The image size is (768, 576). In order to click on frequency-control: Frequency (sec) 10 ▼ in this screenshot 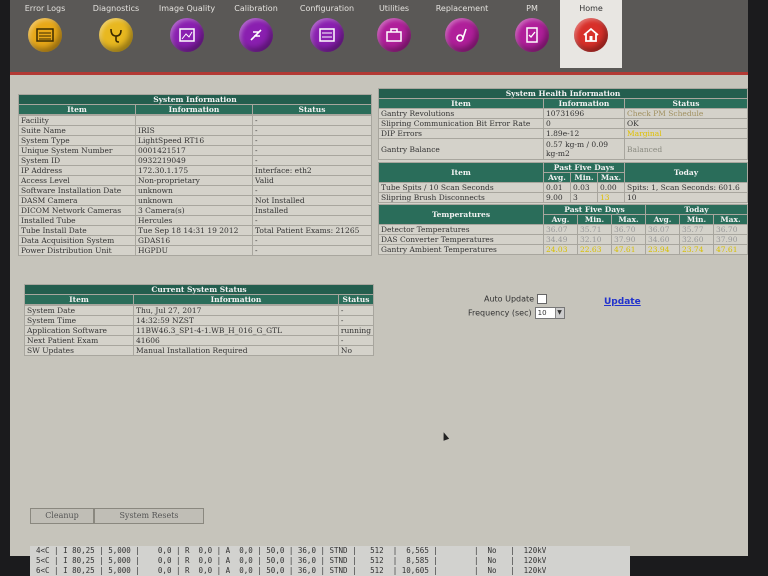, I will do `click(516, 313)`.